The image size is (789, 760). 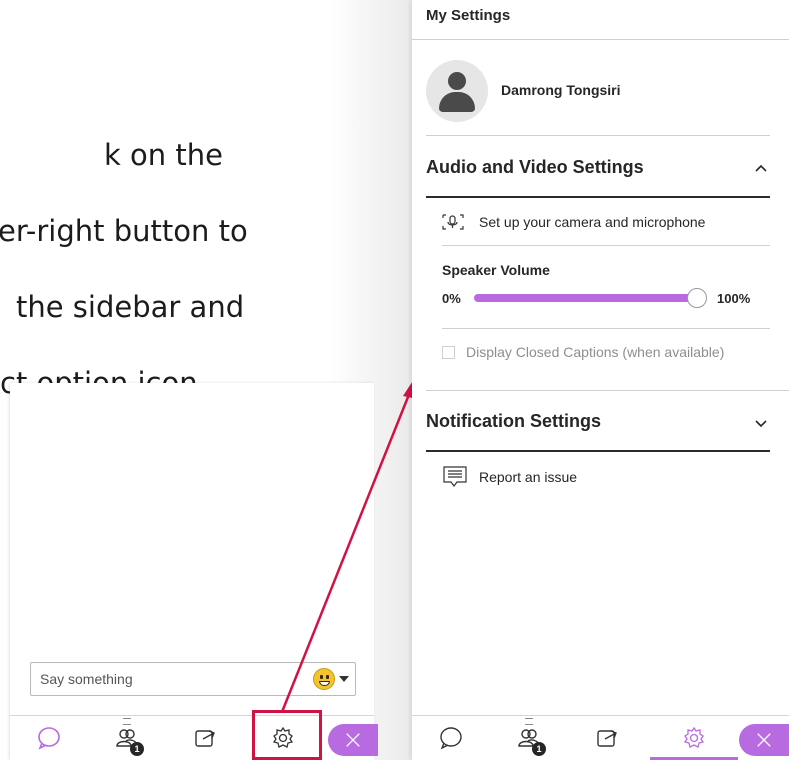 I want to click on tab-share, so click(x=607, y=738).